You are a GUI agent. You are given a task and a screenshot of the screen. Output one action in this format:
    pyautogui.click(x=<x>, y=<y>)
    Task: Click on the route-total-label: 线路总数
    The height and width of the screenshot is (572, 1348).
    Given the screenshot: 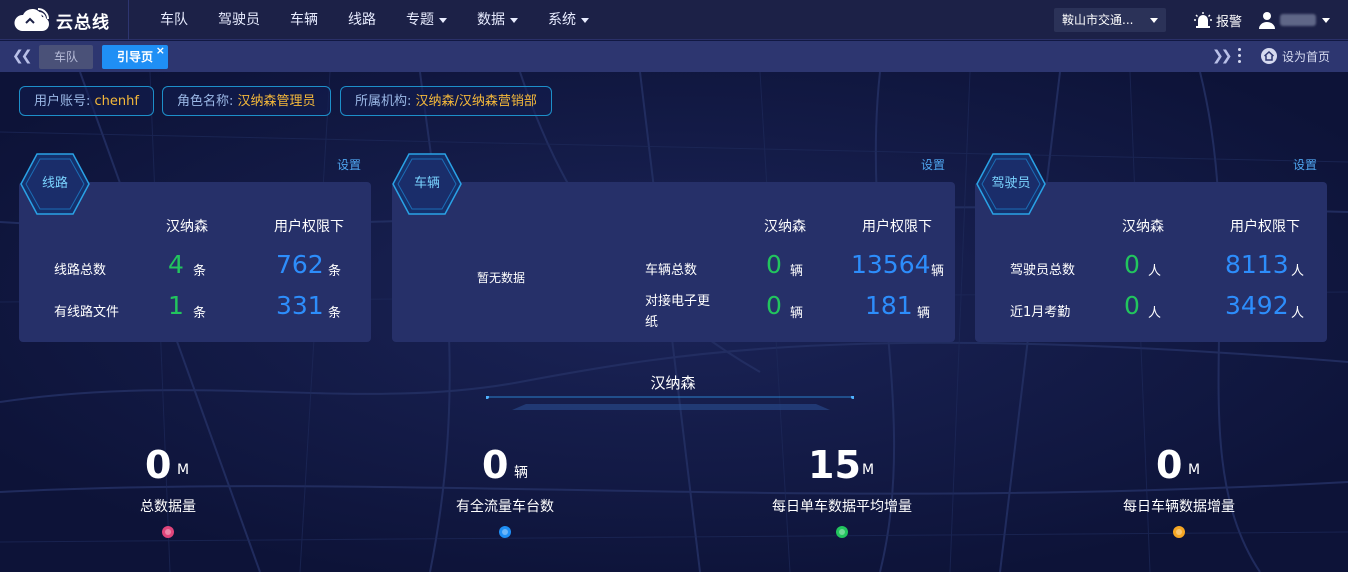 What is the action you would take?
    pyautogui.click(x=80, y=270)
    